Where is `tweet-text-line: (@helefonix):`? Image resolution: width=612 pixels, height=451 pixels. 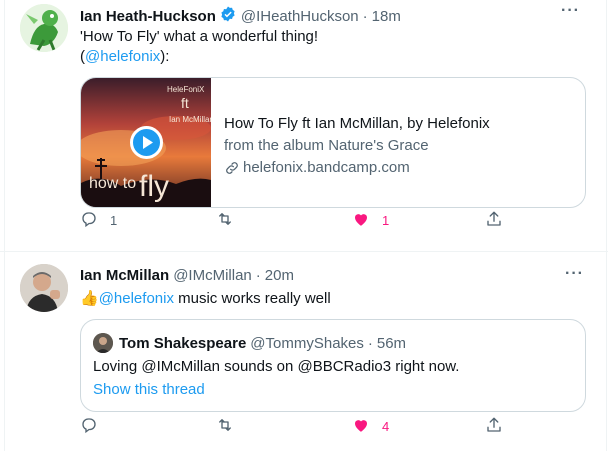
tweet-text-line: (@helefonix): is located at coordinates (199, 57).